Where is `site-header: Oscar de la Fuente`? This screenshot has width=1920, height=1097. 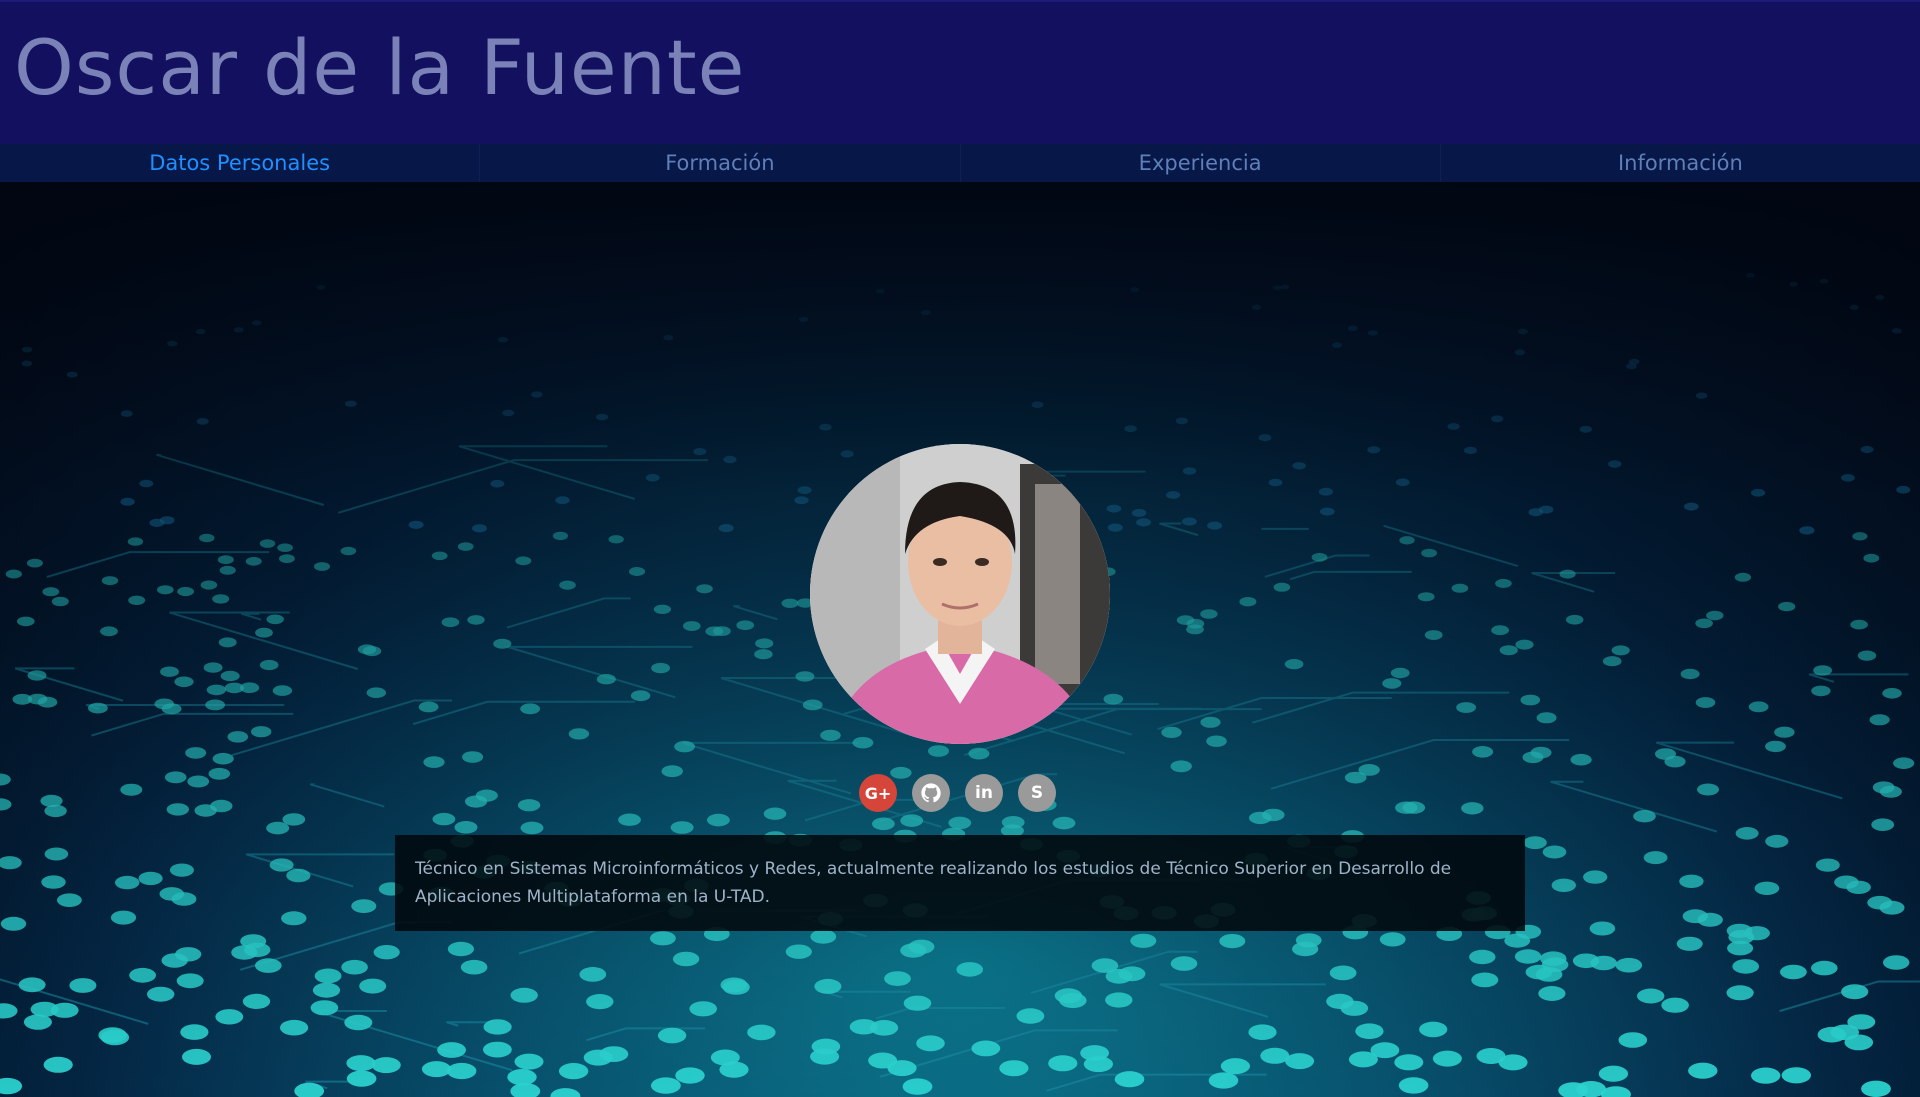 site-header: Oscar de la Fuente is located at coordinates (960, 72).